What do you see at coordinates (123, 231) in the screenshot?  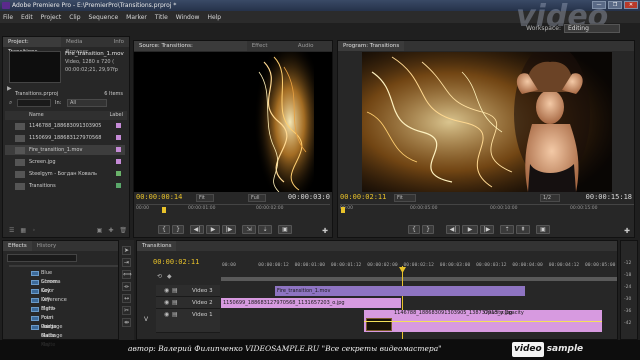 I see `delete-icon: 🗑` at bounding box center [123, 231].